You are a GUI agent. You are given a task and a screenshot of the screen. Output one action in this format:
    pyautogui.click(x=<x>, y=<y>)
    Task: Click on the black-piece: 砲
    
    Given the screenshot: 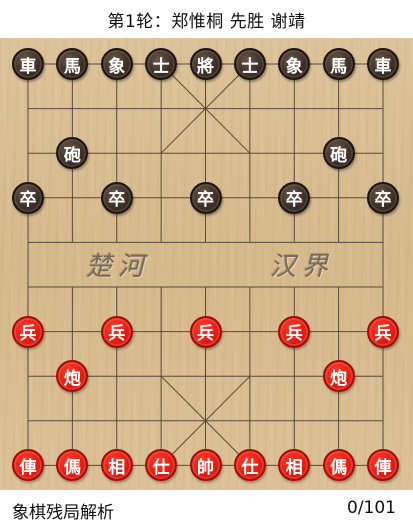 What is the action you would take?
    pyautogui.click(x=338, y=153)
    